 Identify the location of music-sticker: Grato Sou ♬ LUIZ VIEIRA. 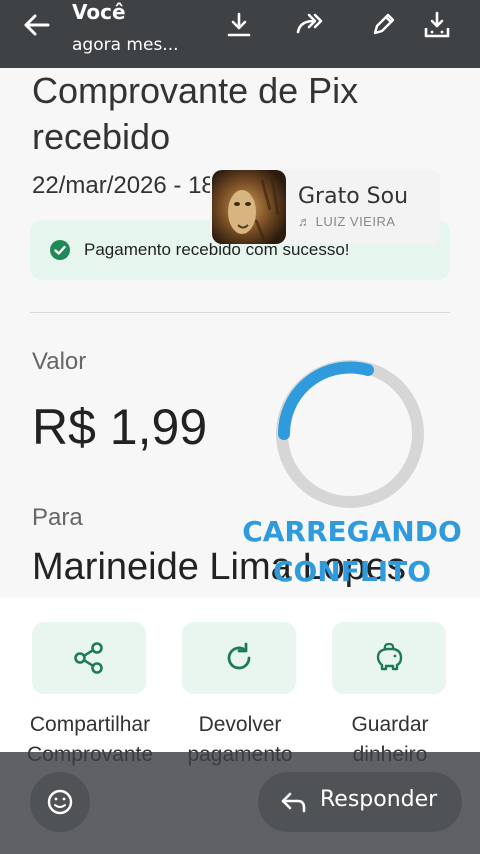
(325, 207).